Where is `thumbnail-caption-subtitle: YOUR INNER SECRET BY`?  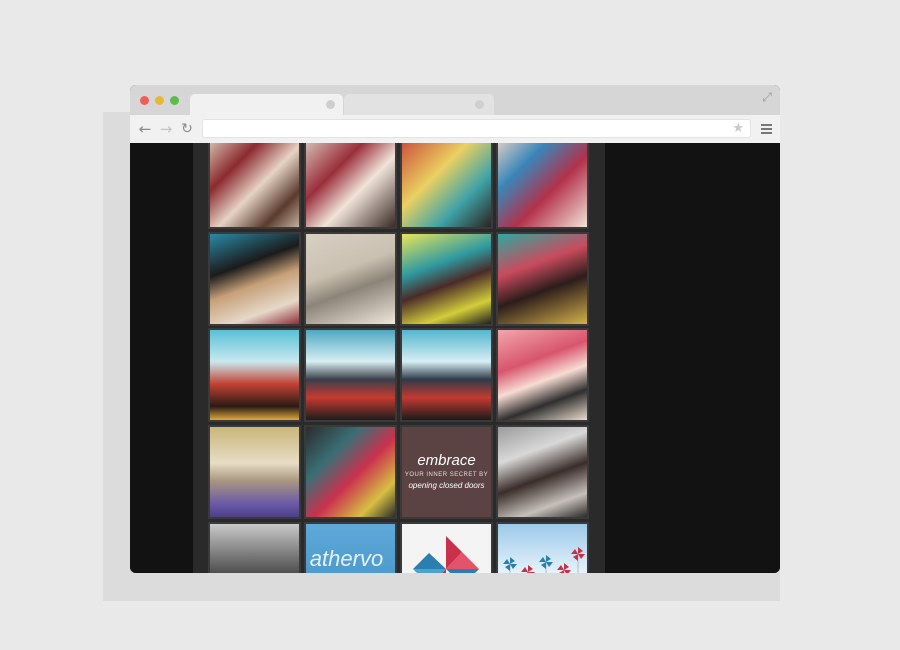 thumbnail-caption-subtitle: YOUR INNER SECRET BY is located at coordinates (446, 475).